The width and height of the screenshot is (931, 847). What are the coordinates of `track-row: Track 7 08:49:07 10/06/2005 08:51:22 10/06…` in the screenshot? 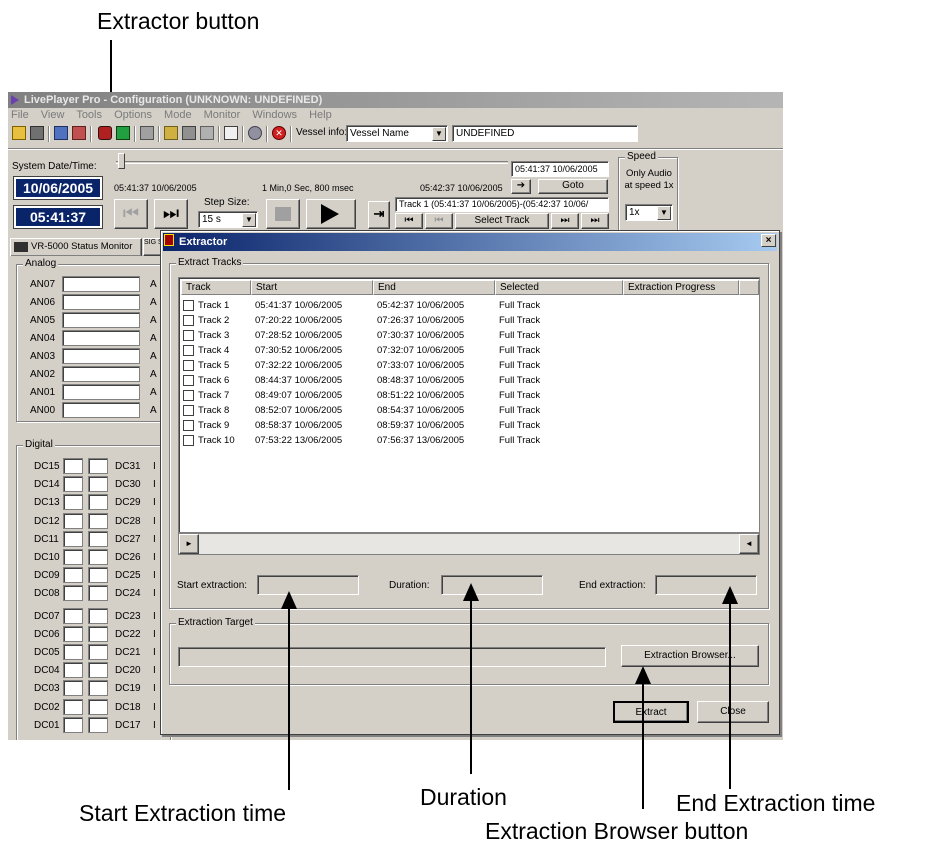 It's located at (468, 395).